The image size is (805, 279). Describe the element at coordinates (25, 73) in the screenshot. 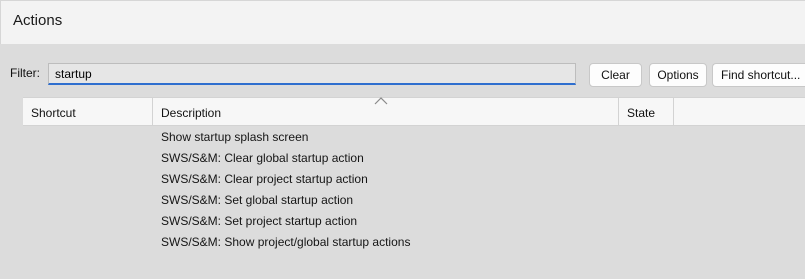

I see `filter-label: Filter:` at that location.